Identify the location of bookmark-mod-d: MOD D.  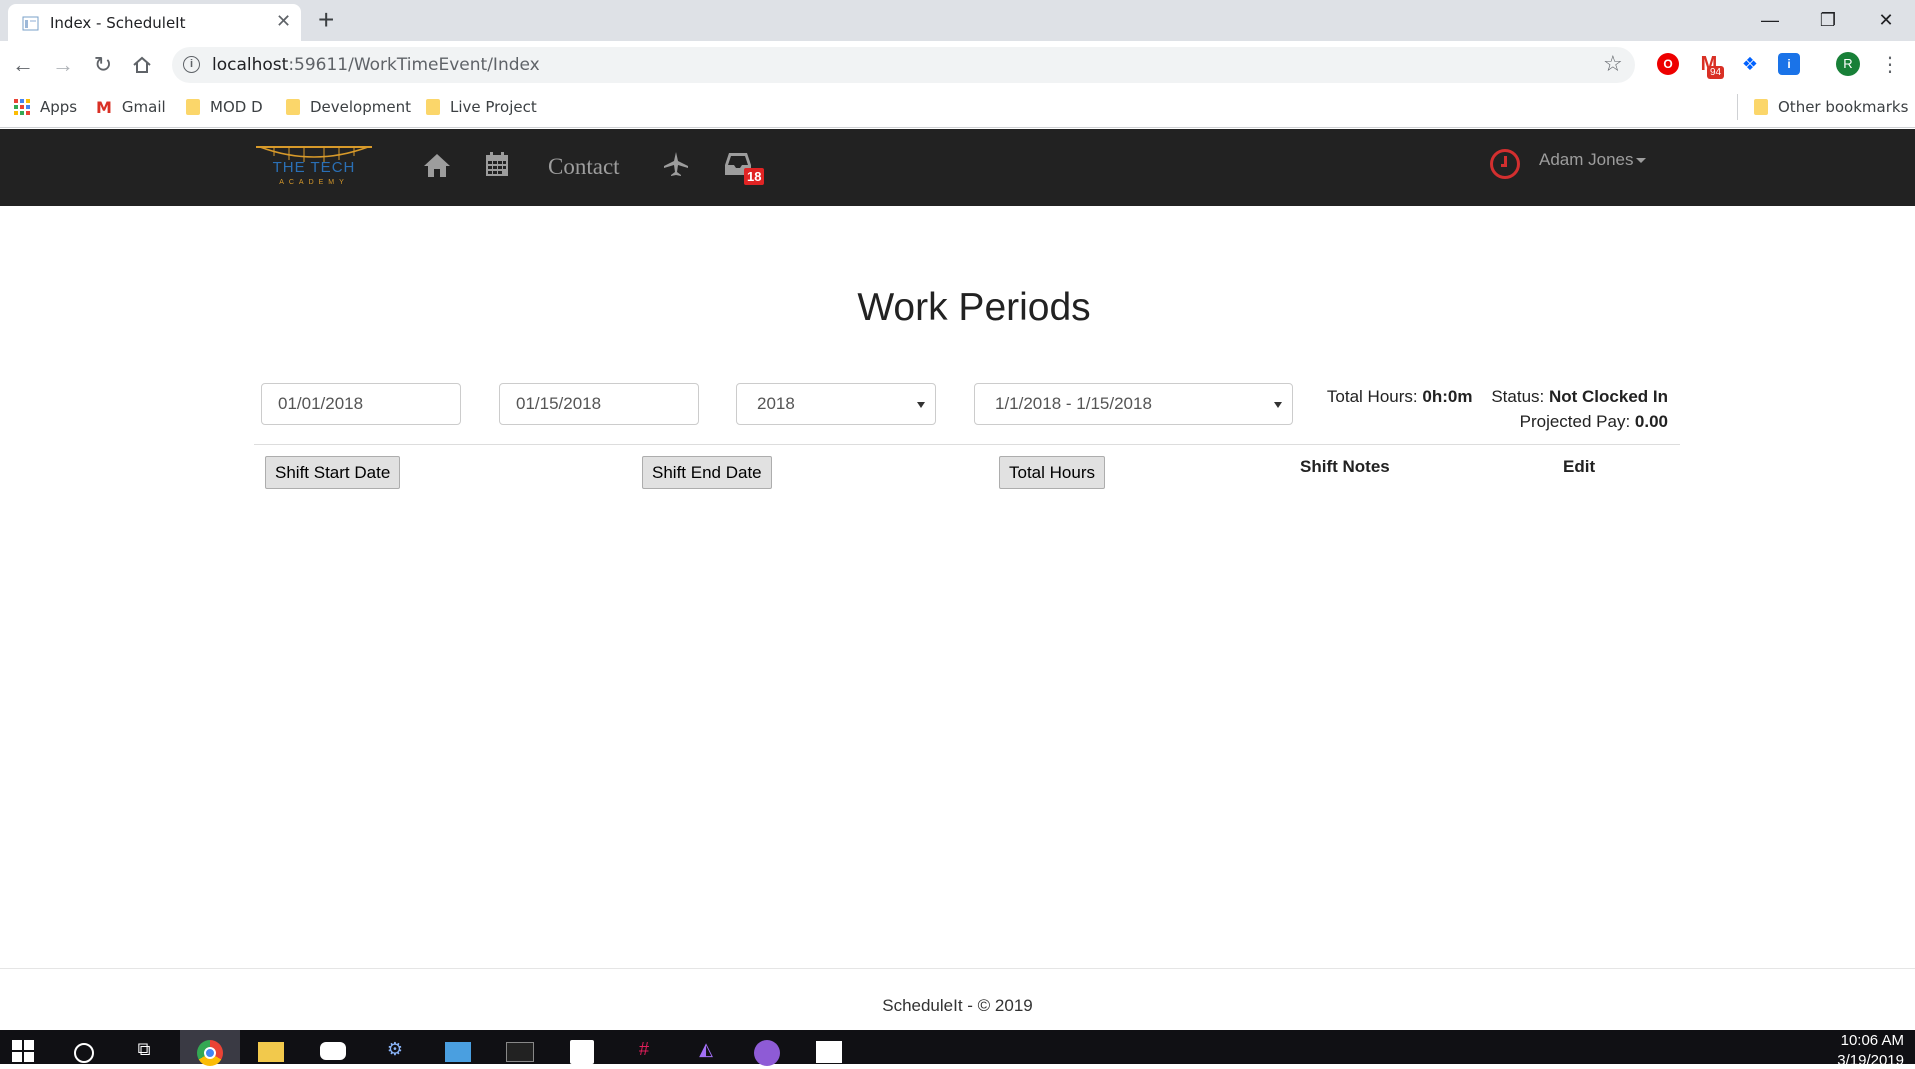
(224, 107).